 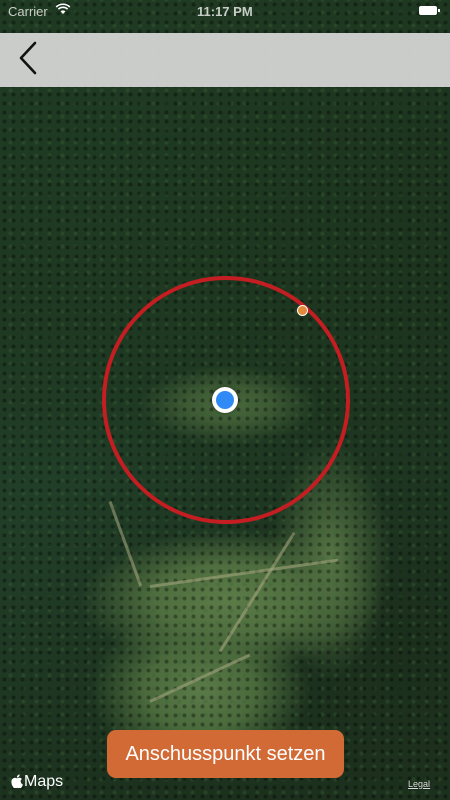 I want to click on chevron-left-icon, so click(x=28, y=60).